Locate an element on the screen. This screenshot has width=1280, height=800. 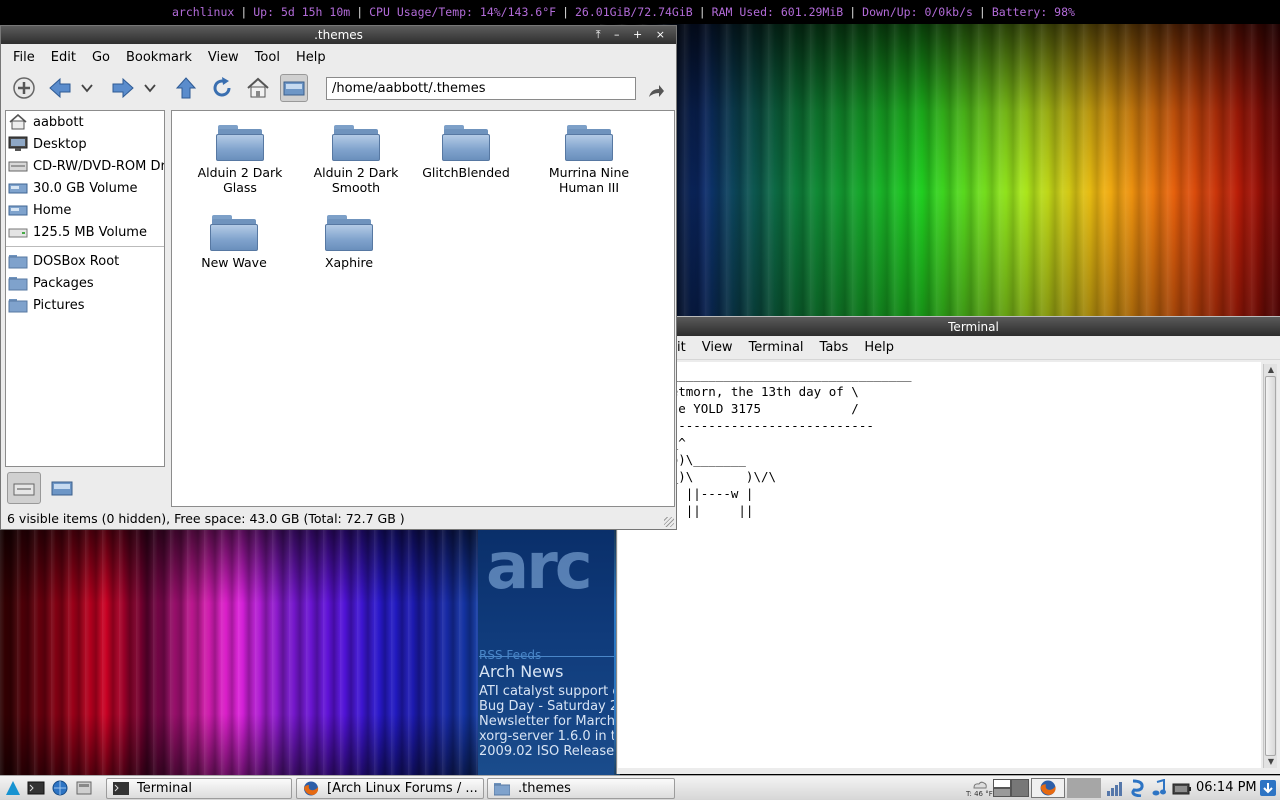
new-tab-button is located at coordinates (24, 88).